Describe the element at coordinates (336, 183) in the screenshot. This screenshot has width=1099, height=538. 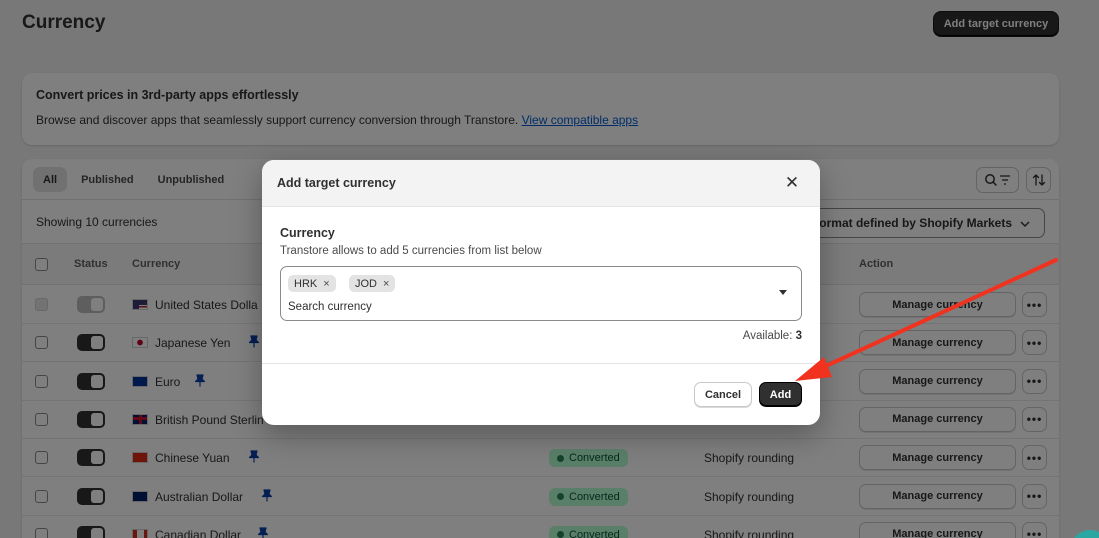
I see `modal-title: Add target currency` at that location.